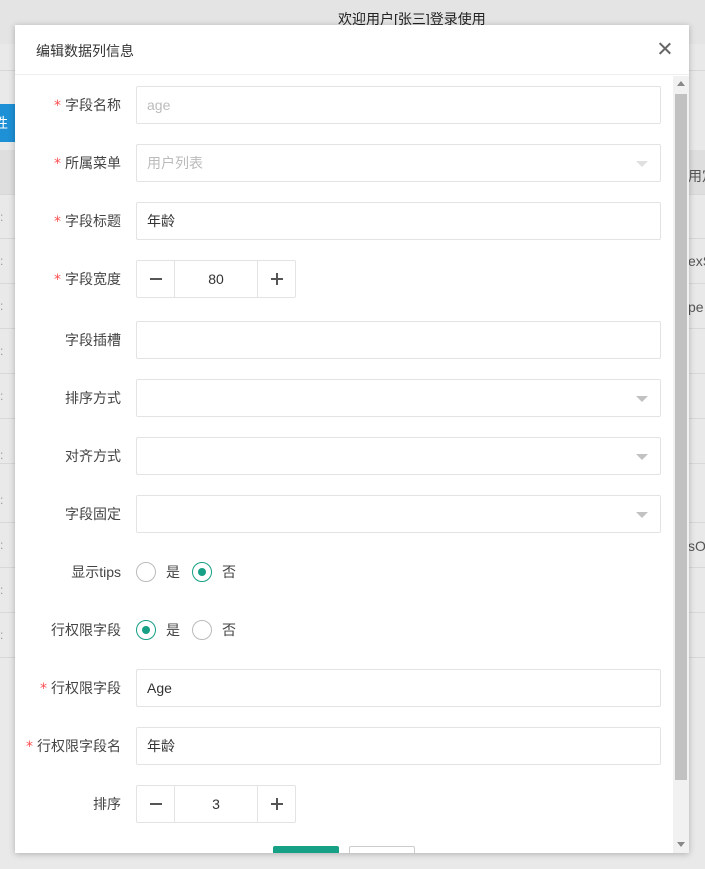 Image resolution: width=705 pixels, height=869 pixels. I want to click on row-perm-yes-radio, so click(146, 630).